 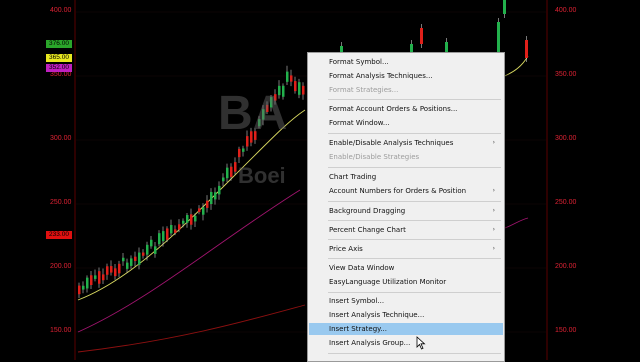 What do you see at coordinates (253, 113) in the screenshot?
I see `symbol-watermark: BA` at bounding box center [253, 113].